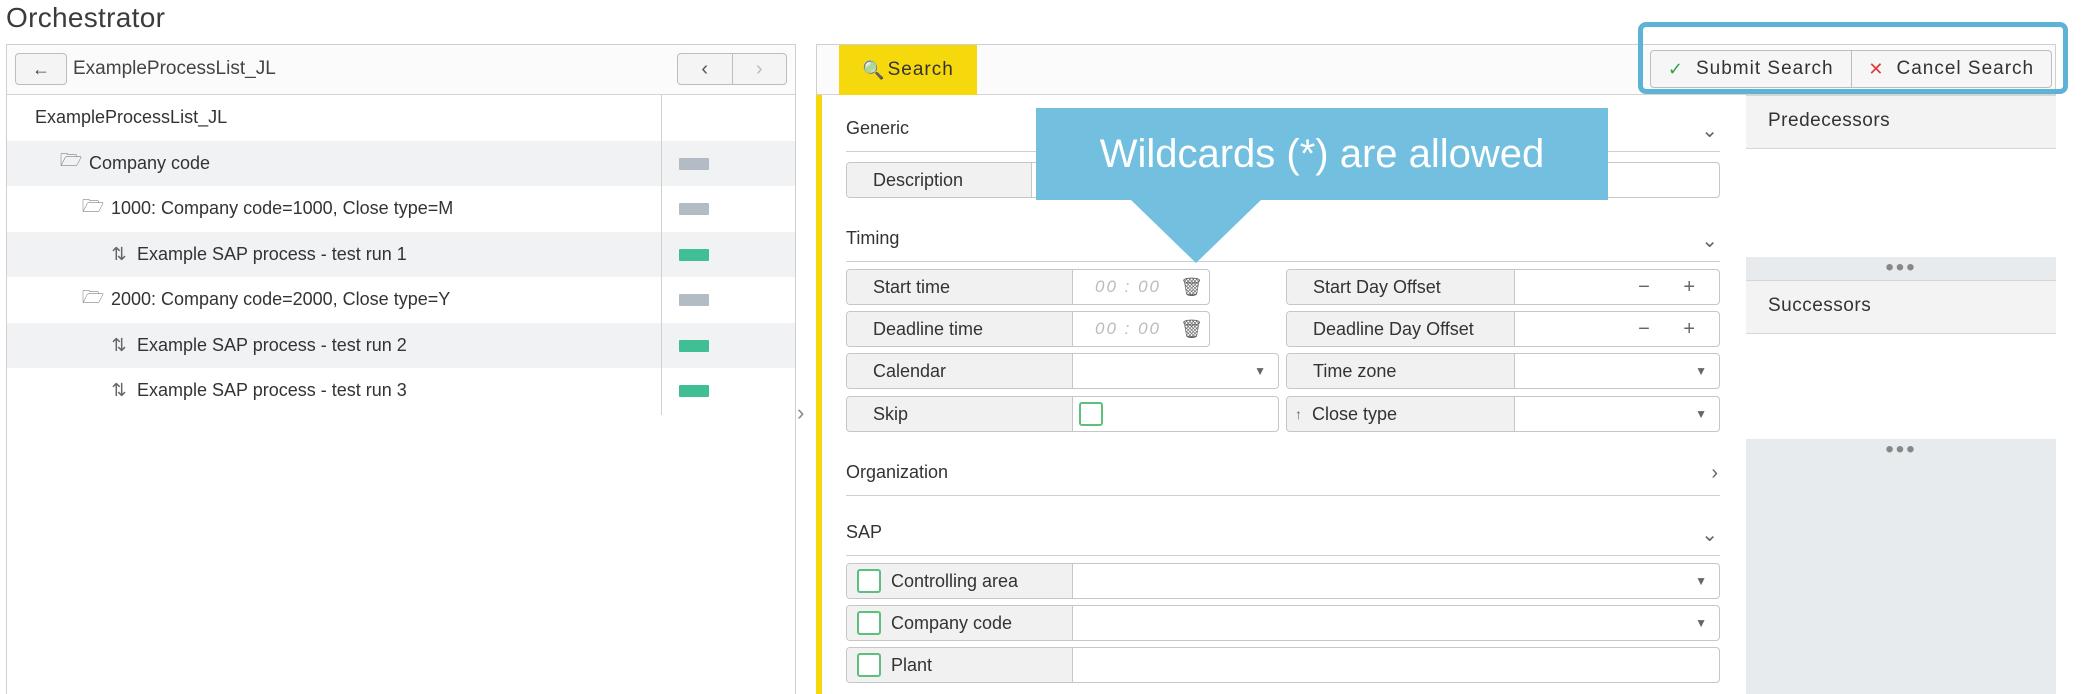 The image size is (2097, 694). What do you see at coordinates (1401, 329) in the screenshot?
I see `deadline-day-offset-label: Deadline Day Offset` at bounding box center [1401, 329].